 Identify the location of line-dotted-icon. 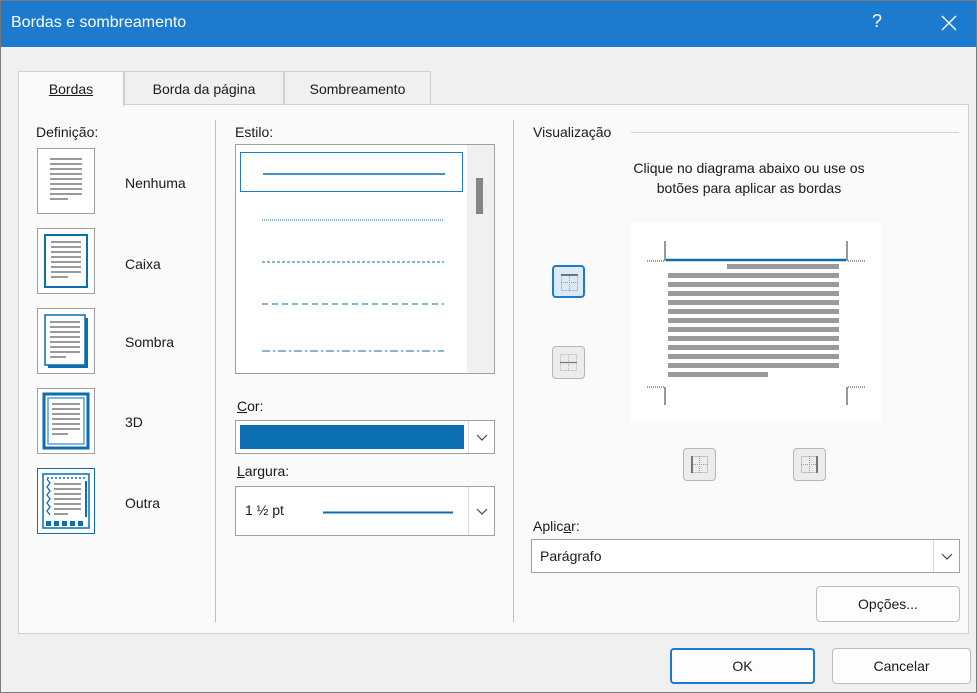
(353, 220).